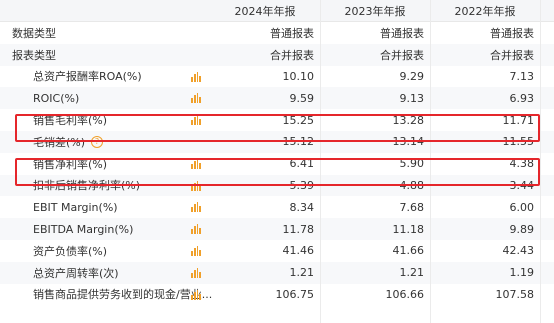 This screenshot has height=323, width=554. I want to click on row-label-text: 报表类型, so click(34, 55).